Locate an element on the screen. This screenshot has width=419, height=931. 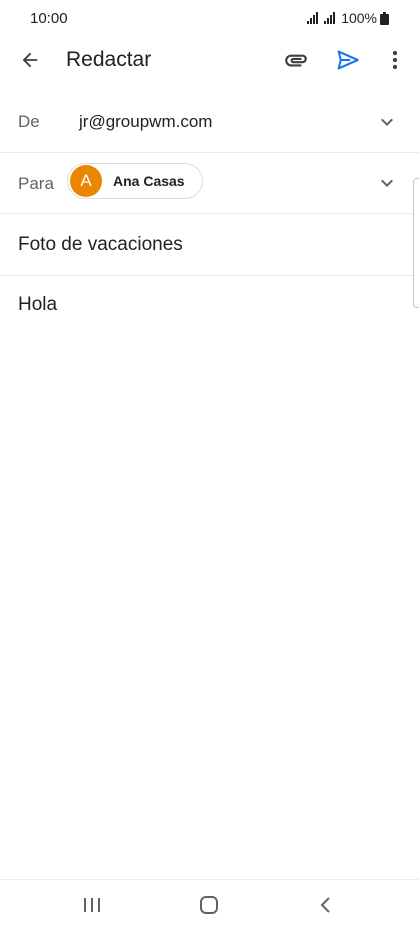
recent-apps-button is located at coordinates (92, 905).